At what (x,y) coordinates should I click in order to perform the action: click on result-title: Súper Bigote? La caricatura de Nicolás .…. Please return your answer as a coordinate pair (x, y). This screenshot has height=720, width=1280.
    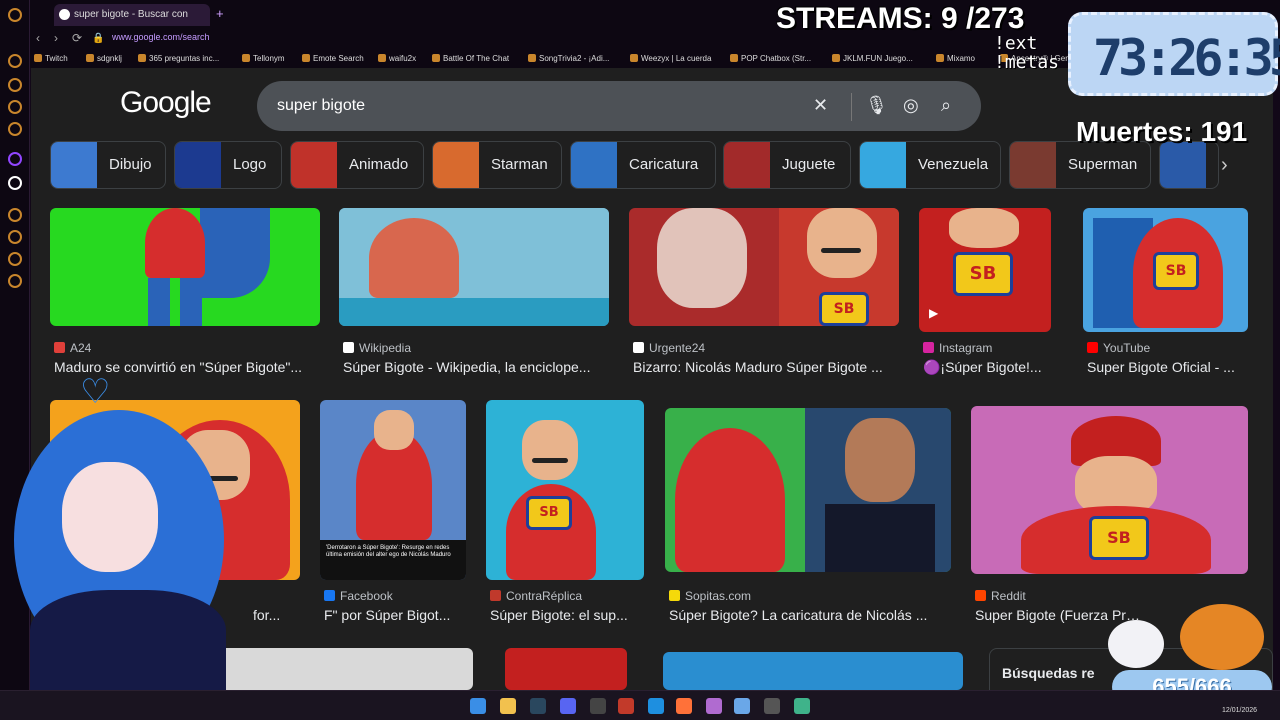
    Looking at the image, I should click on (808, 615).